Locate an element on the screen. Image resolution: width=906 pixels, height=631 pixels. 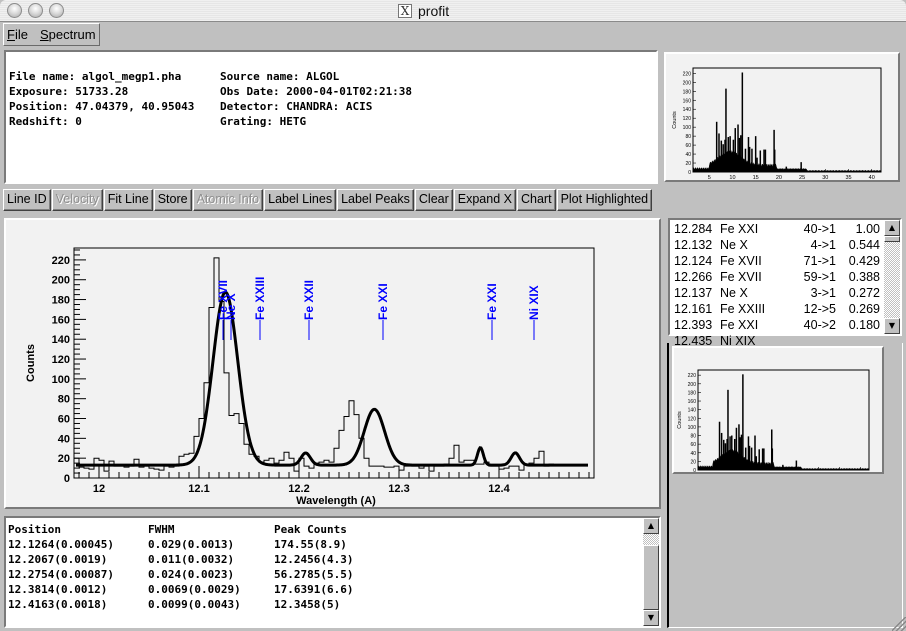
line-strength: 0.272 is located at coordinates (864, 293).